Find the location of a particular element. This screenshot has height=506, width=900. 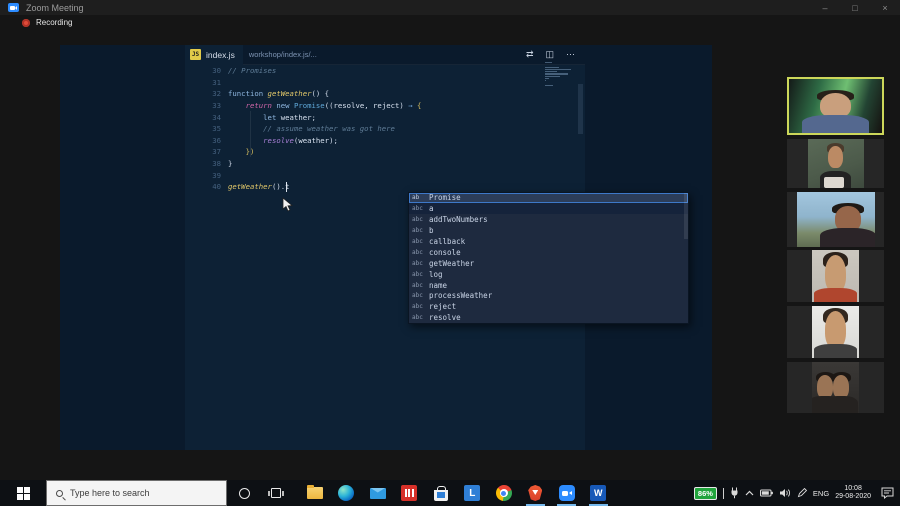

suggest-item-processWeather: abc processWeather is located at coordinates (548, 296).